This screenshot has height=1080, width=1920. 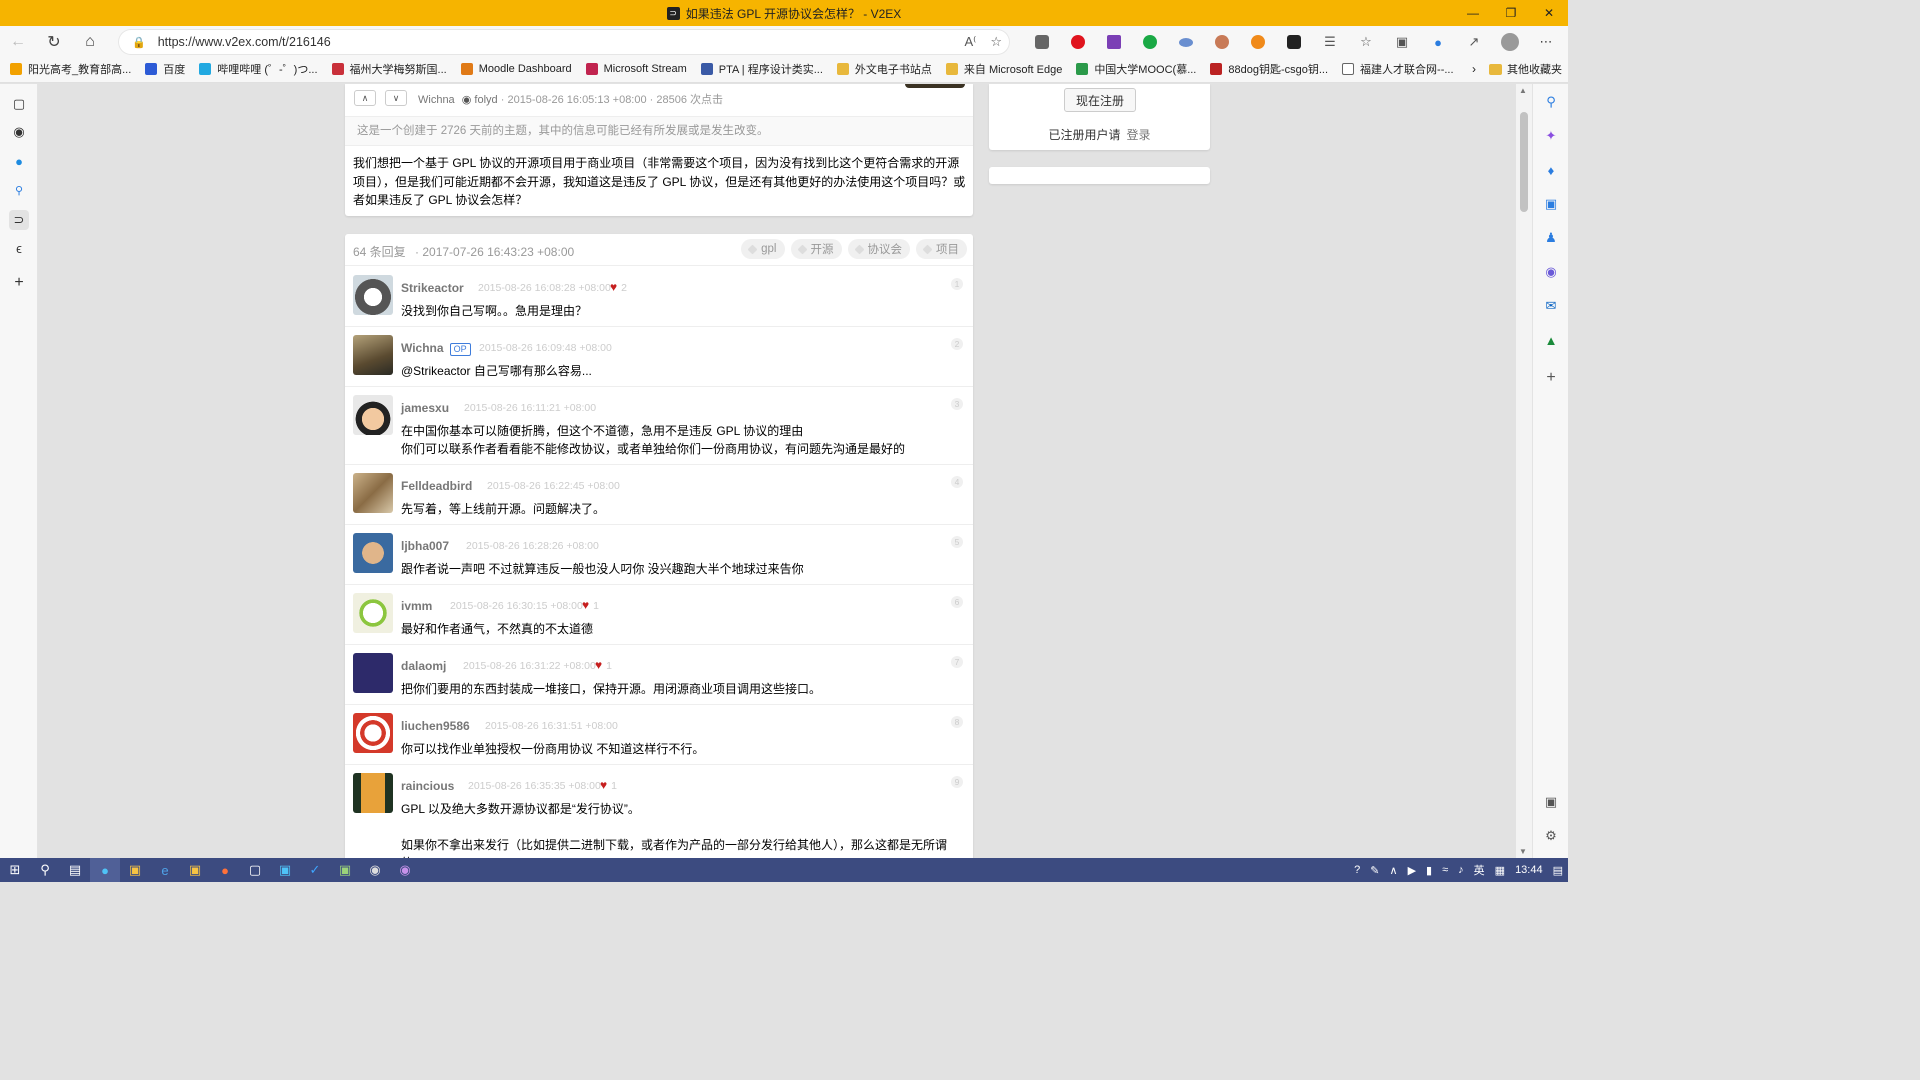 What do you see at coordinates (1100, 100) in the screenshot?
I see `register-button: 现在注册` at bounding box center [1100, 100].